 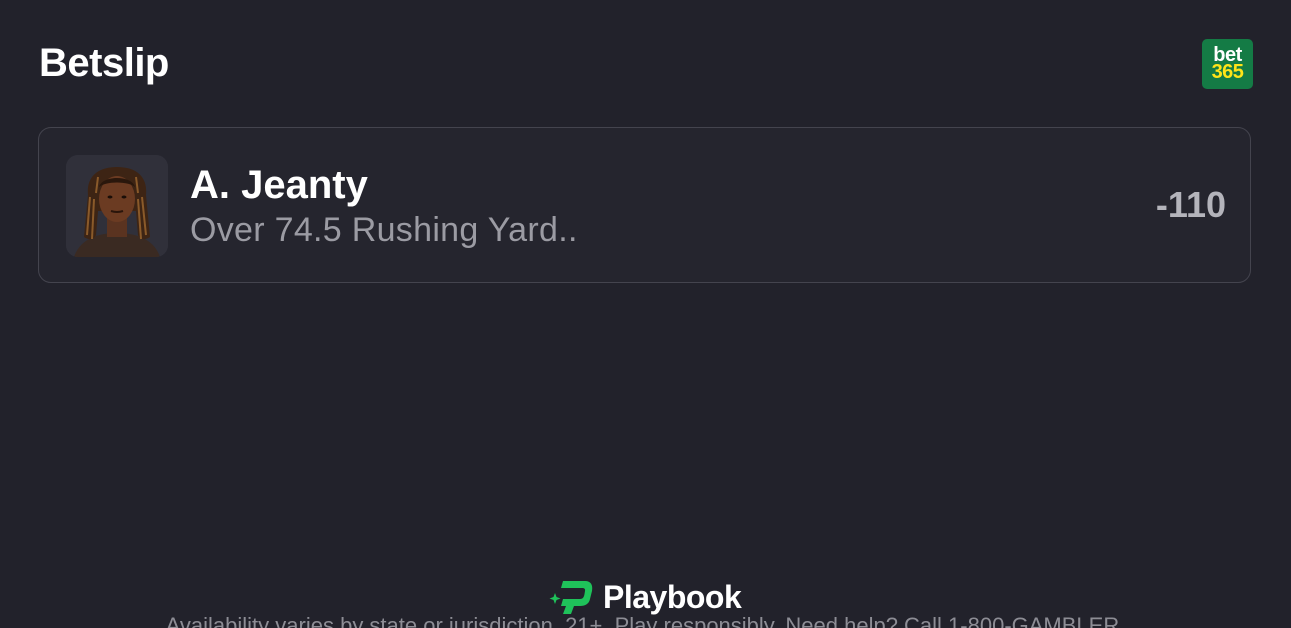 I want to click on page-title: Betslip, so click(x=104, y=63).